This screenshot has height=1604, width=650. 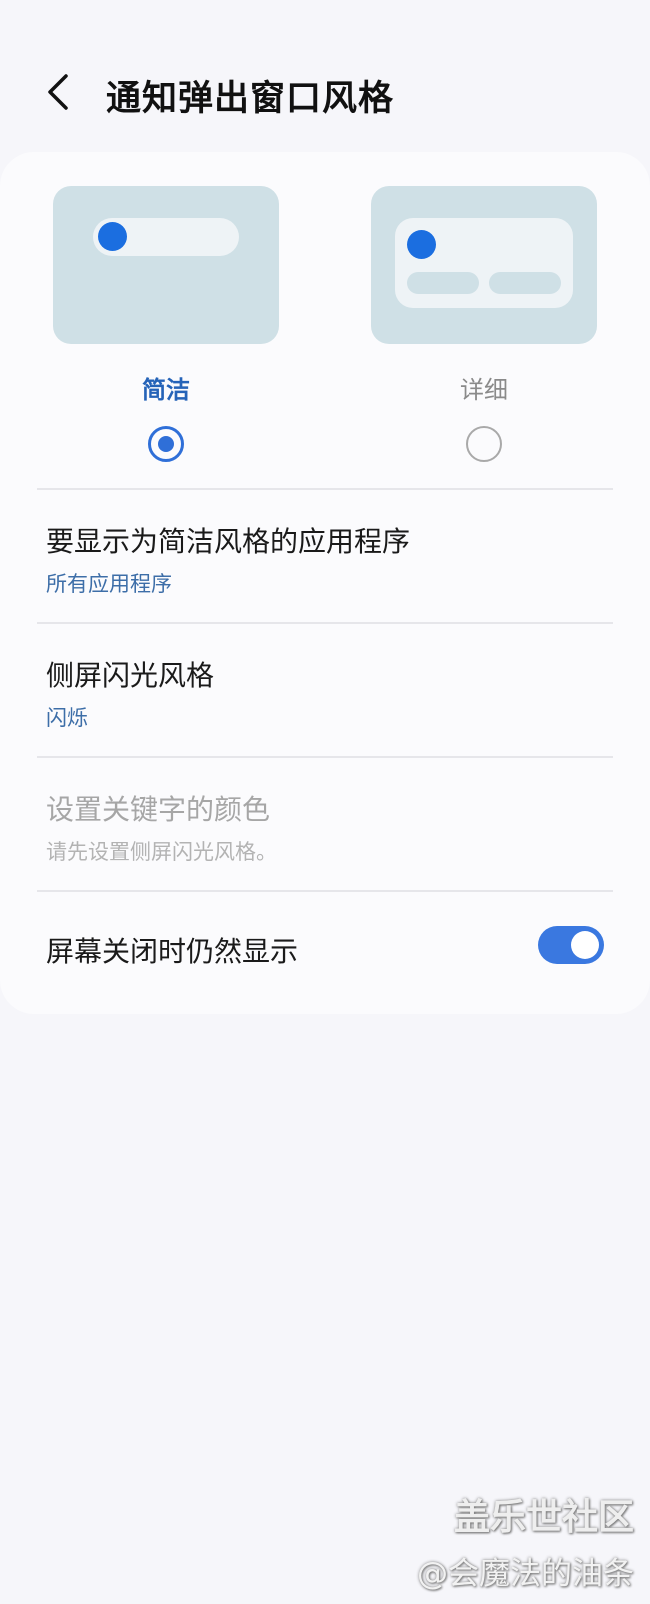 I want to click on setting-title: 屏幕关闭时仍然显示, so click(x=172, y=951).